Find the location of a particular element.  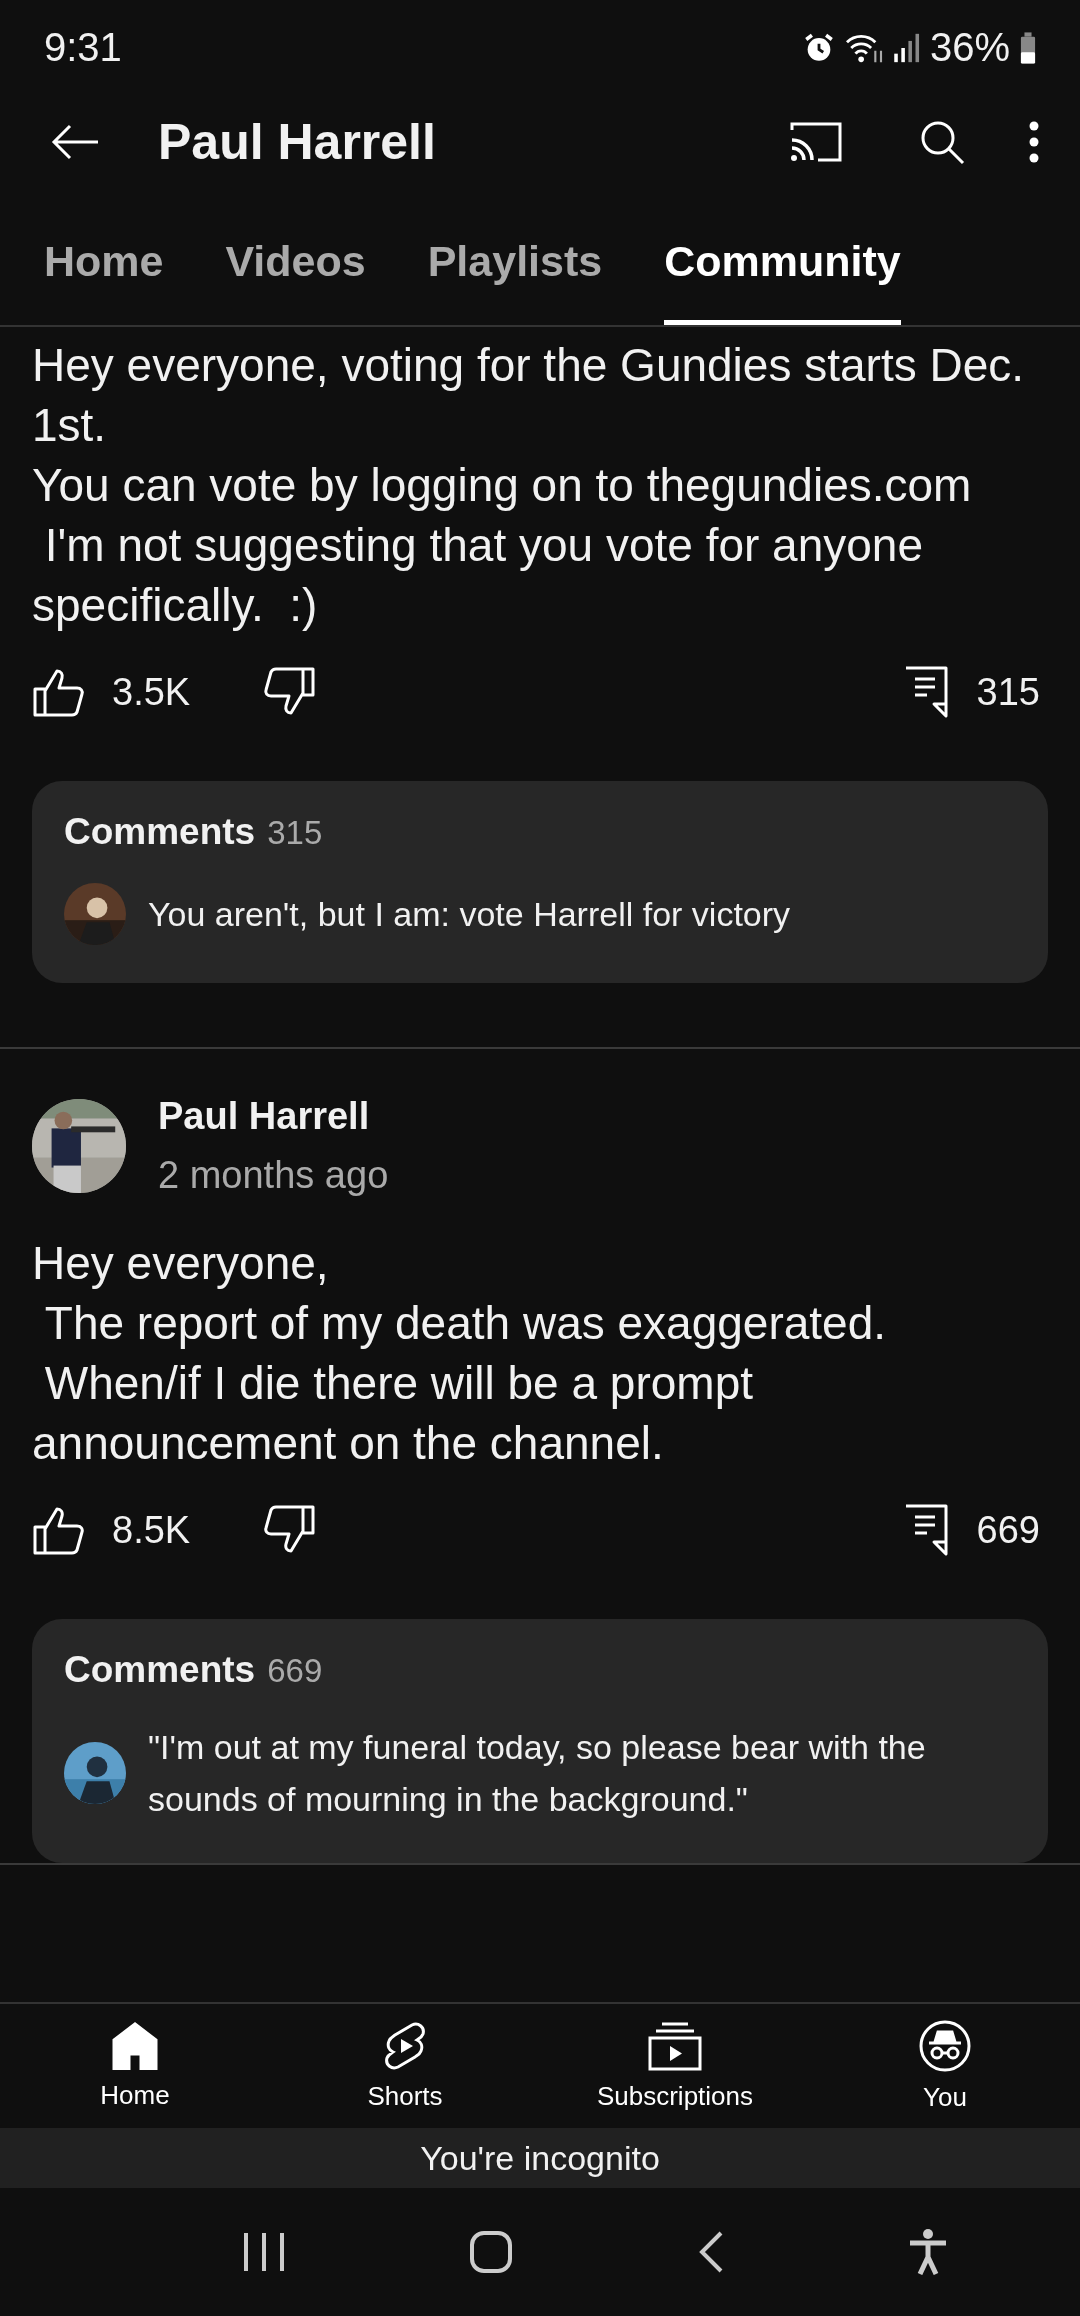

nav-item: Subscriptions is located at coordinates (675, 2066).